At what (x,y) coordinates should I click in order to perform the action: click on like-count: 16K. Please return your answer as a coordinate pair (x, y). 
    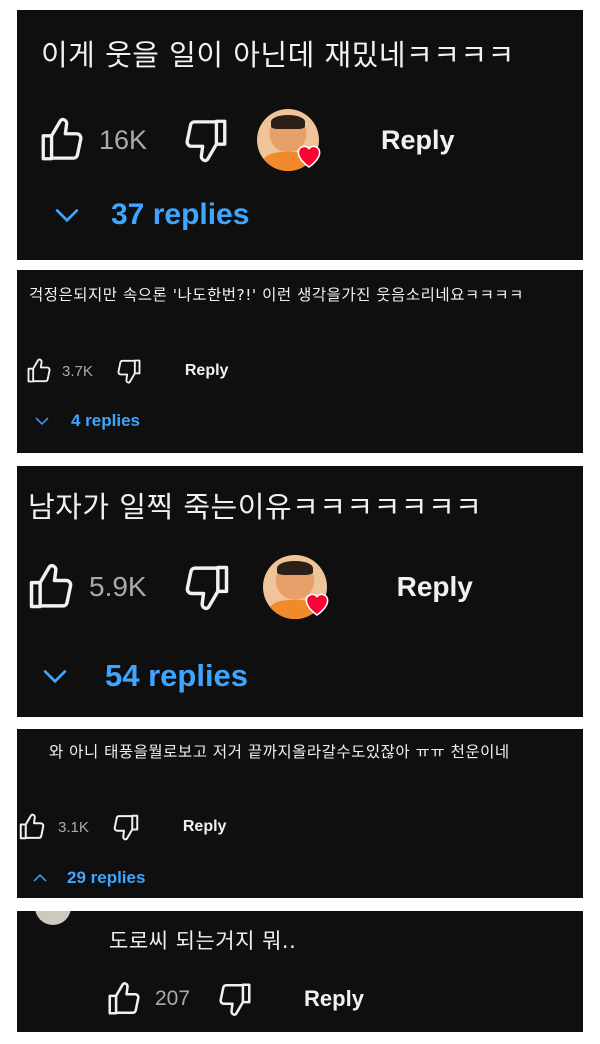
    Looking at the image, I should click on (123, 139).